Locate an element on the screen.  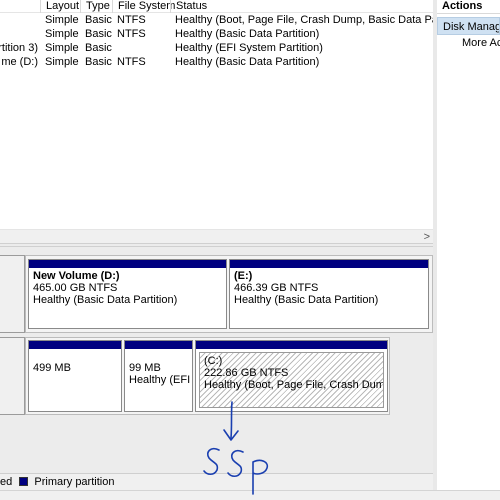
handwritten-ssd-annotation is located at coordinates (236, 448).